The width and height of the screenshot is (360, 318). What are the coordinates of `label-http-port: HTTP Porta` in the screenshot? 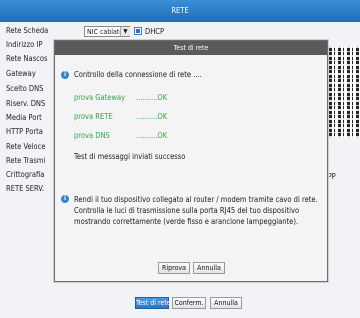 It's located at (24, 131).